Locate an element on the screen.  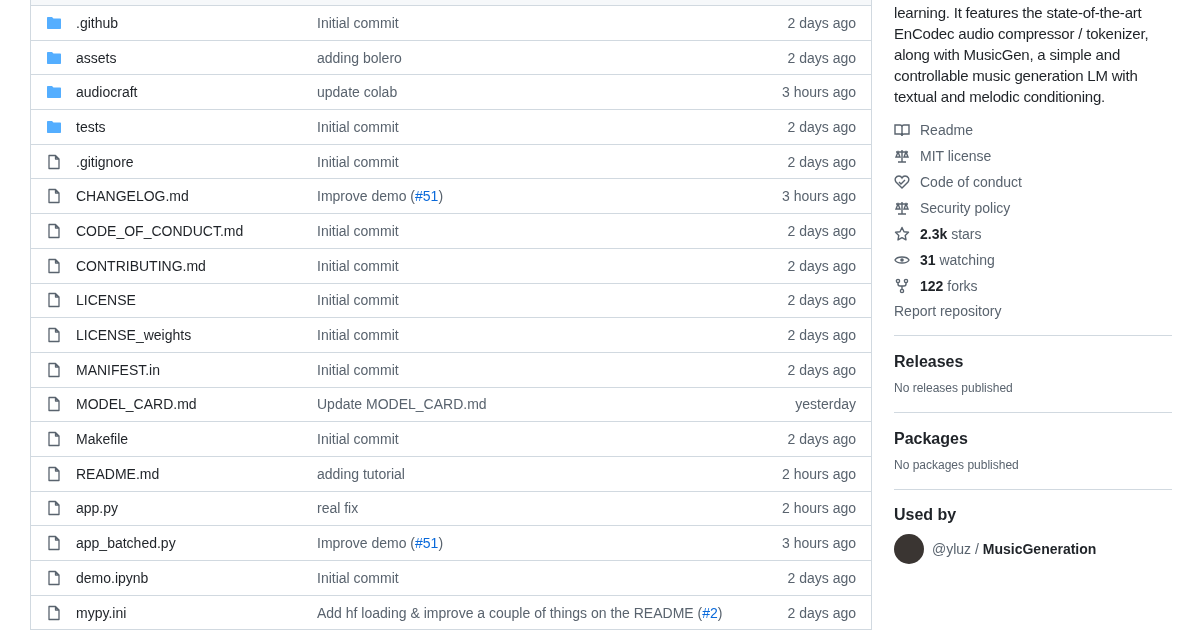
file-name-link: mypy.ini is located at coordinates (196, 612).